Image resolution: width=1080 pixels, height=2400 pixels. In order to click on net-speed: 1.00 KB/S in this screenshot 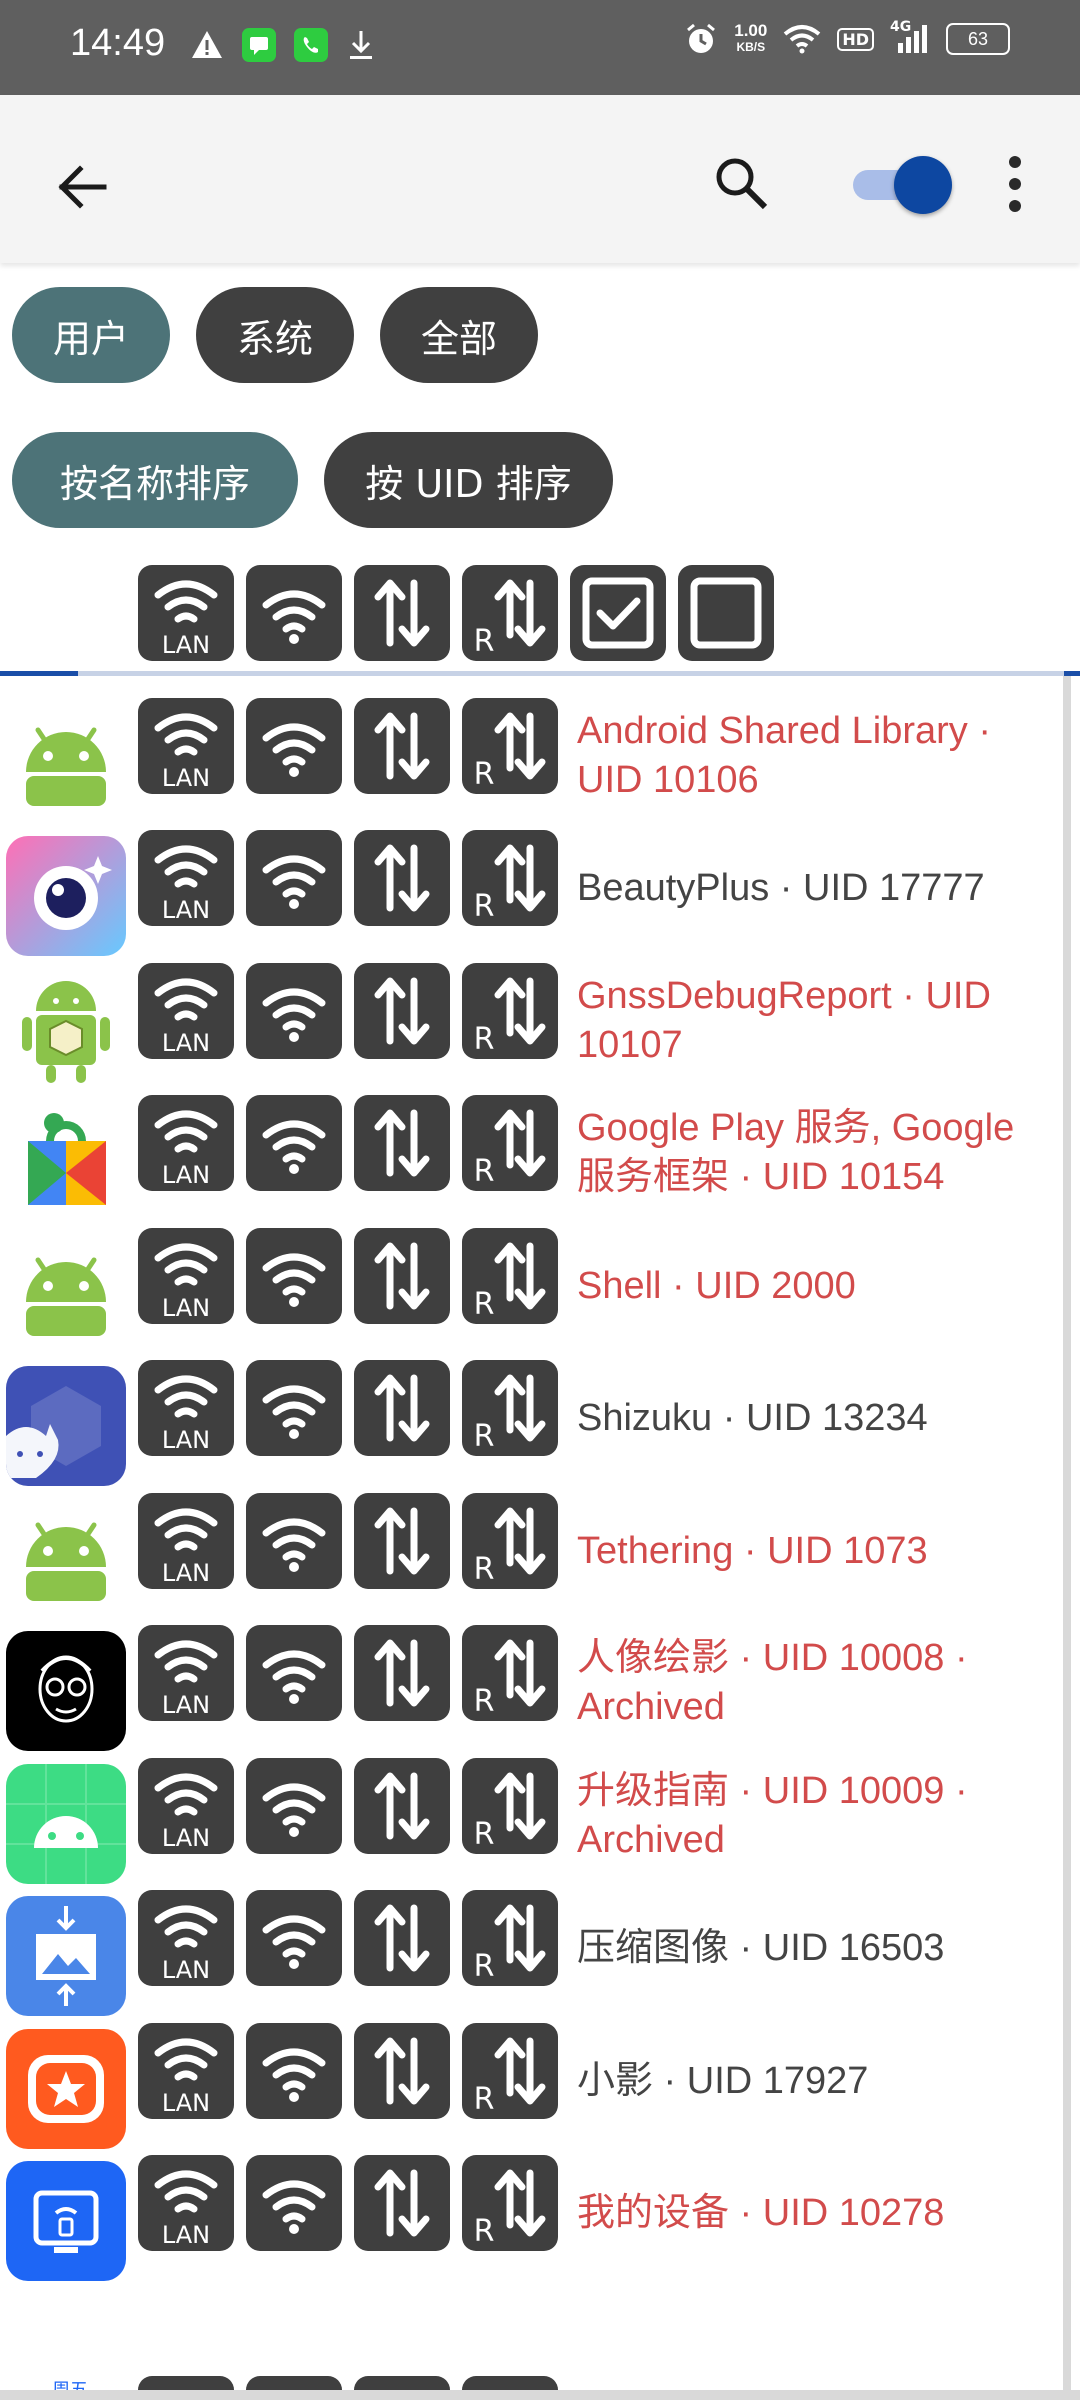, I will do `click(751, 37)`.